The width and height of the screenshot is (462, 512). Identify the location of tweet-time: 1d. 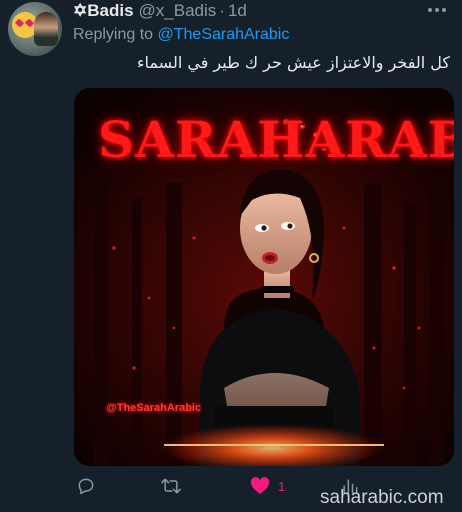
(237, 11).